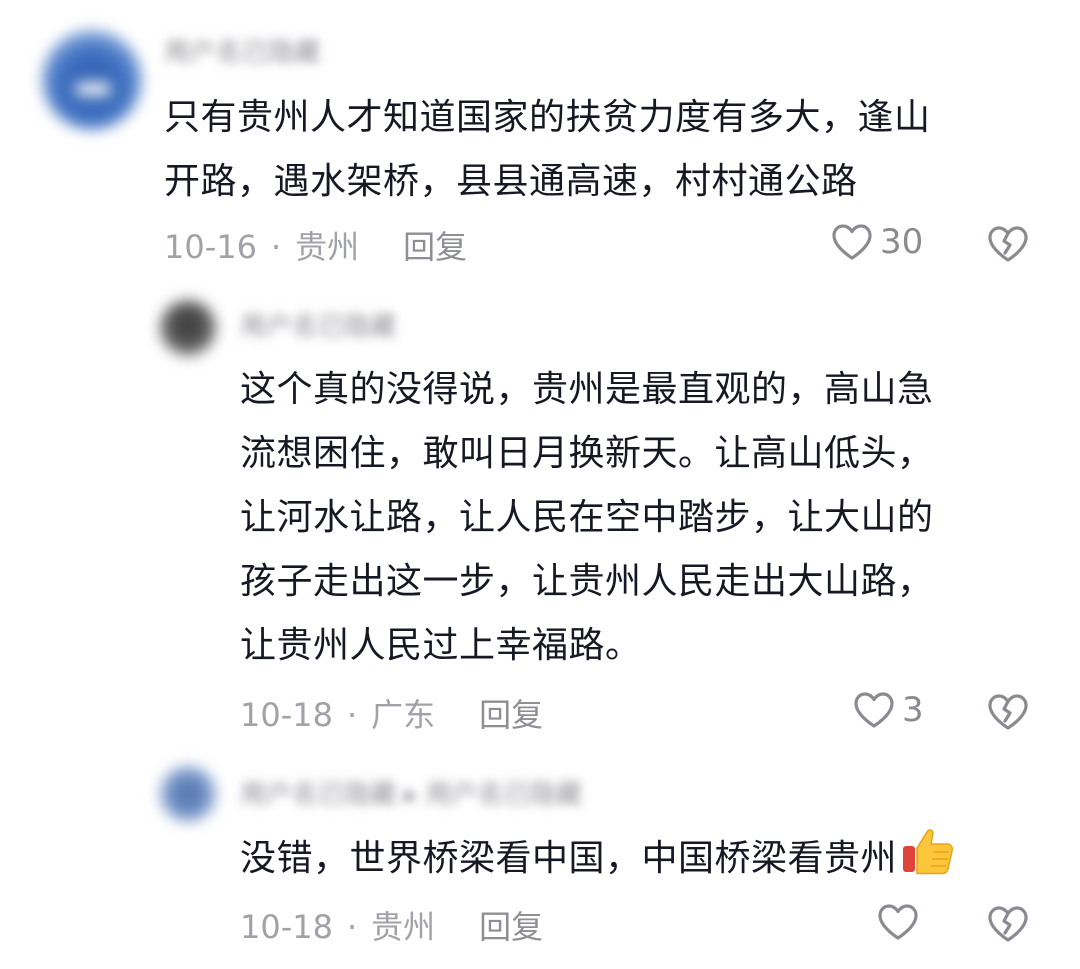  I want to click on comment-username: 用户名已隐藏 ▸ 用户名已隐藏, so click(411, 792).